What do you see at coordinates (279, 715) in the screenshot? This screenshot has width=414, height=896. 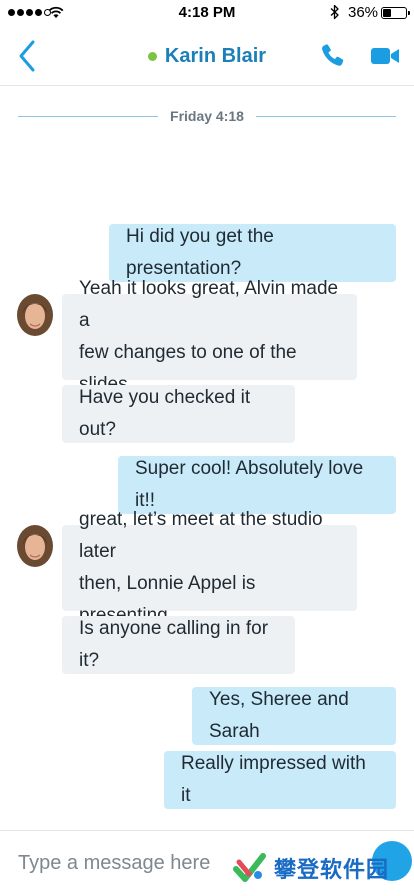 I see `message-text: Yes, Sheree and Sarah` at bounding box center [279, 715].